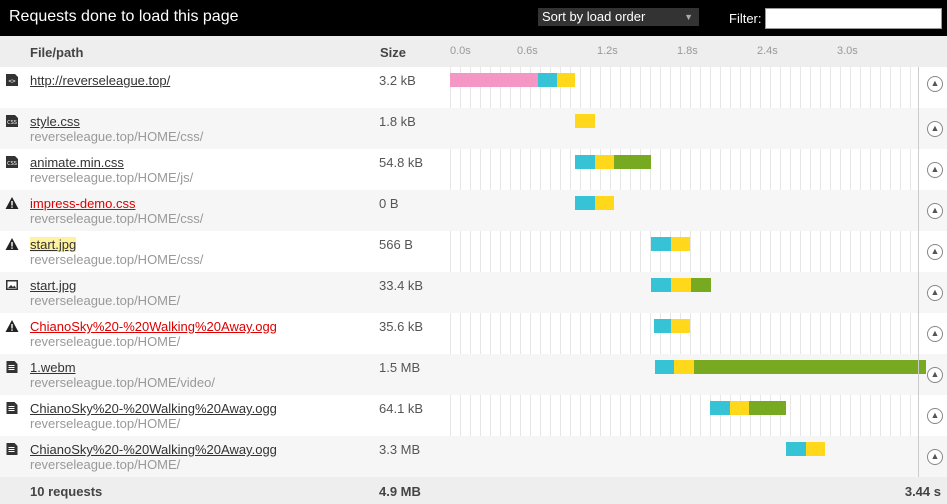 Image resolution: width=947 pixels, height=504 pixels. What do you see at coordinates (918, 272) in the screenshot?
I see `expand-column-divider` at bounding box center [918, 272].